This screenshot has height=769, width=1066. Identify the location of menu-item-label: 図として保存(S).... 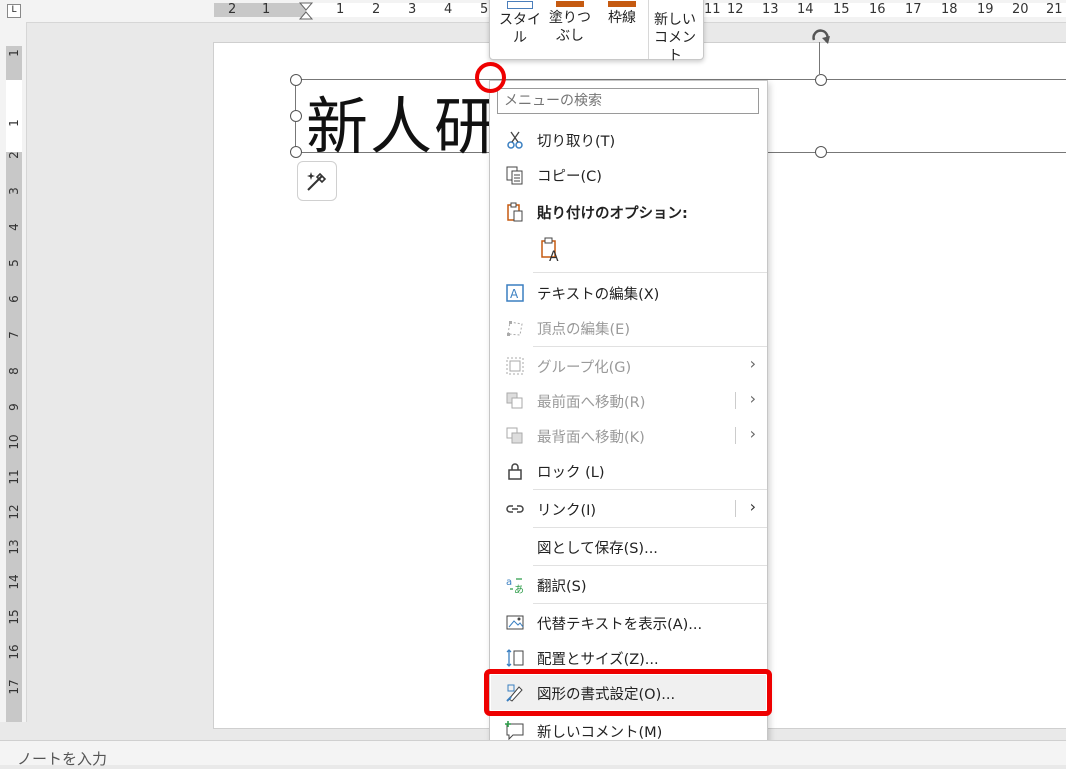
(597, 549).